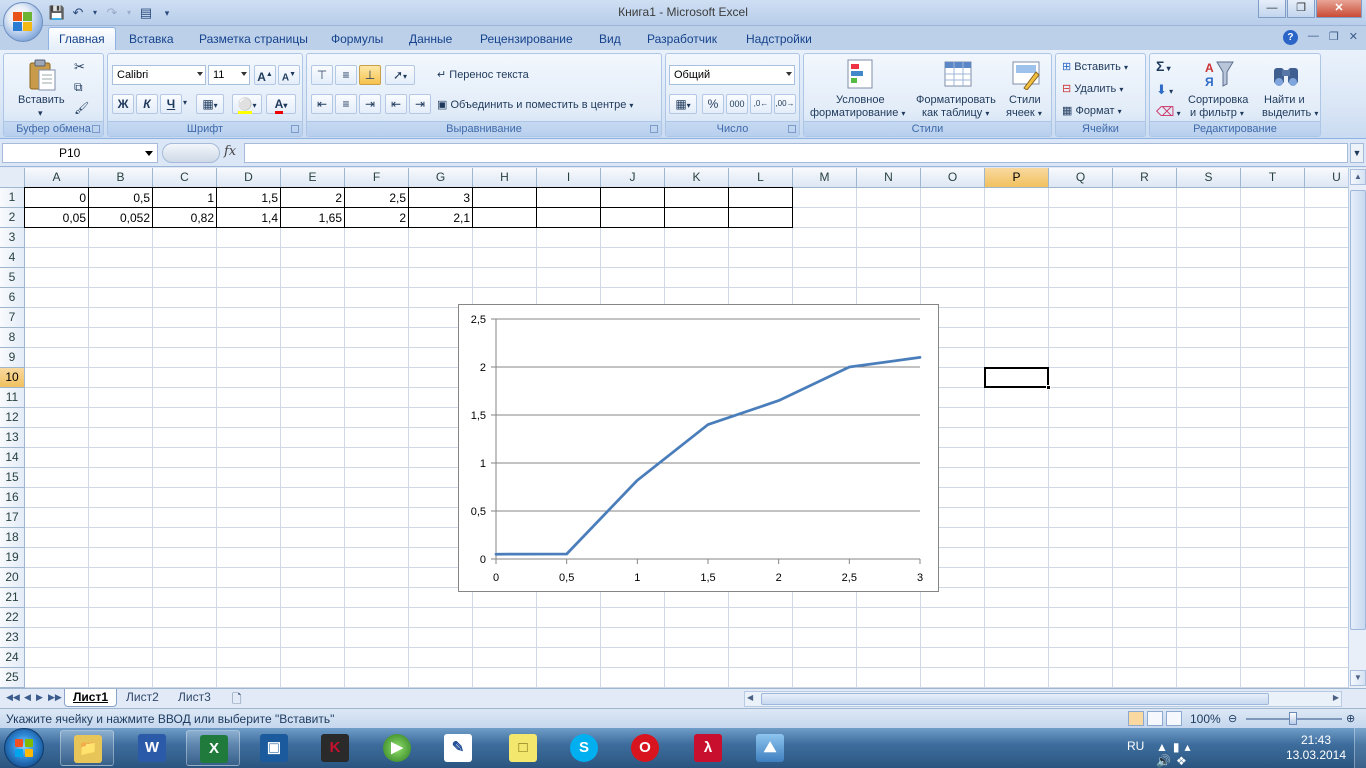  Describe the element at coordinates (370, 75) in the screenshot. I see `align-bottom-icon: ⊥` at that location.